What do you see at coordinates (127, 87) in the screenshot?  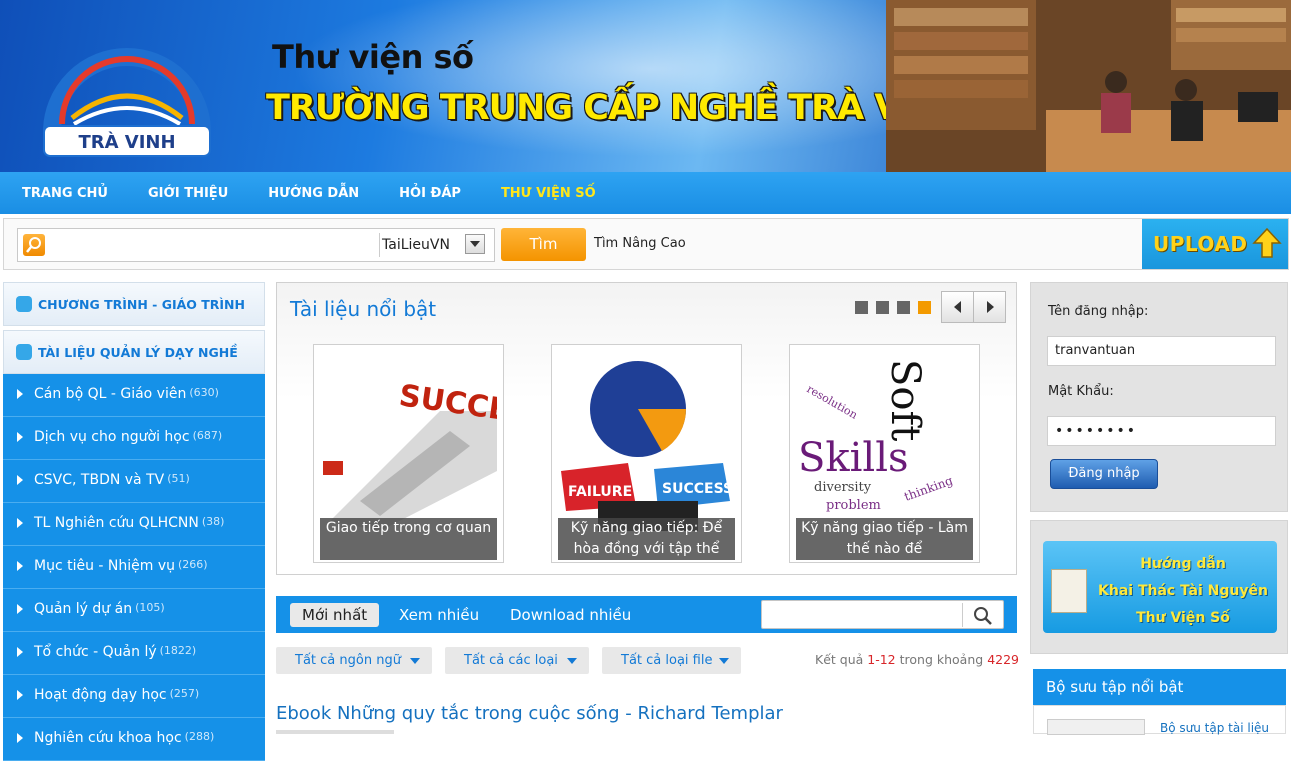 I see `school-logo: TRÀ VINH` at bounding box center [127, 87].